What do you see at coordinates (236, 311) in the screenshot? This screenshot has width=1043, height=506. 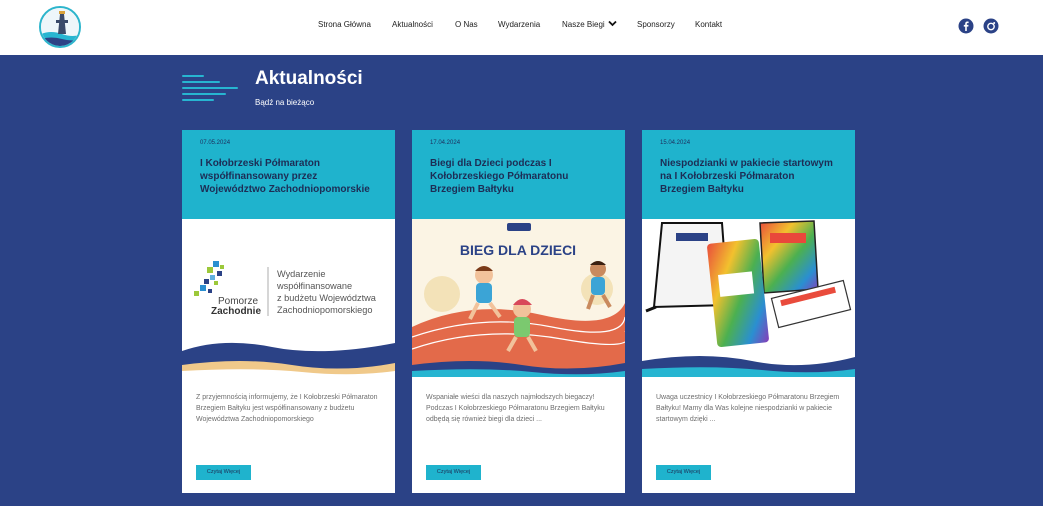 I see `svg-text: Zachodnie` at bounding box center [236, 311].